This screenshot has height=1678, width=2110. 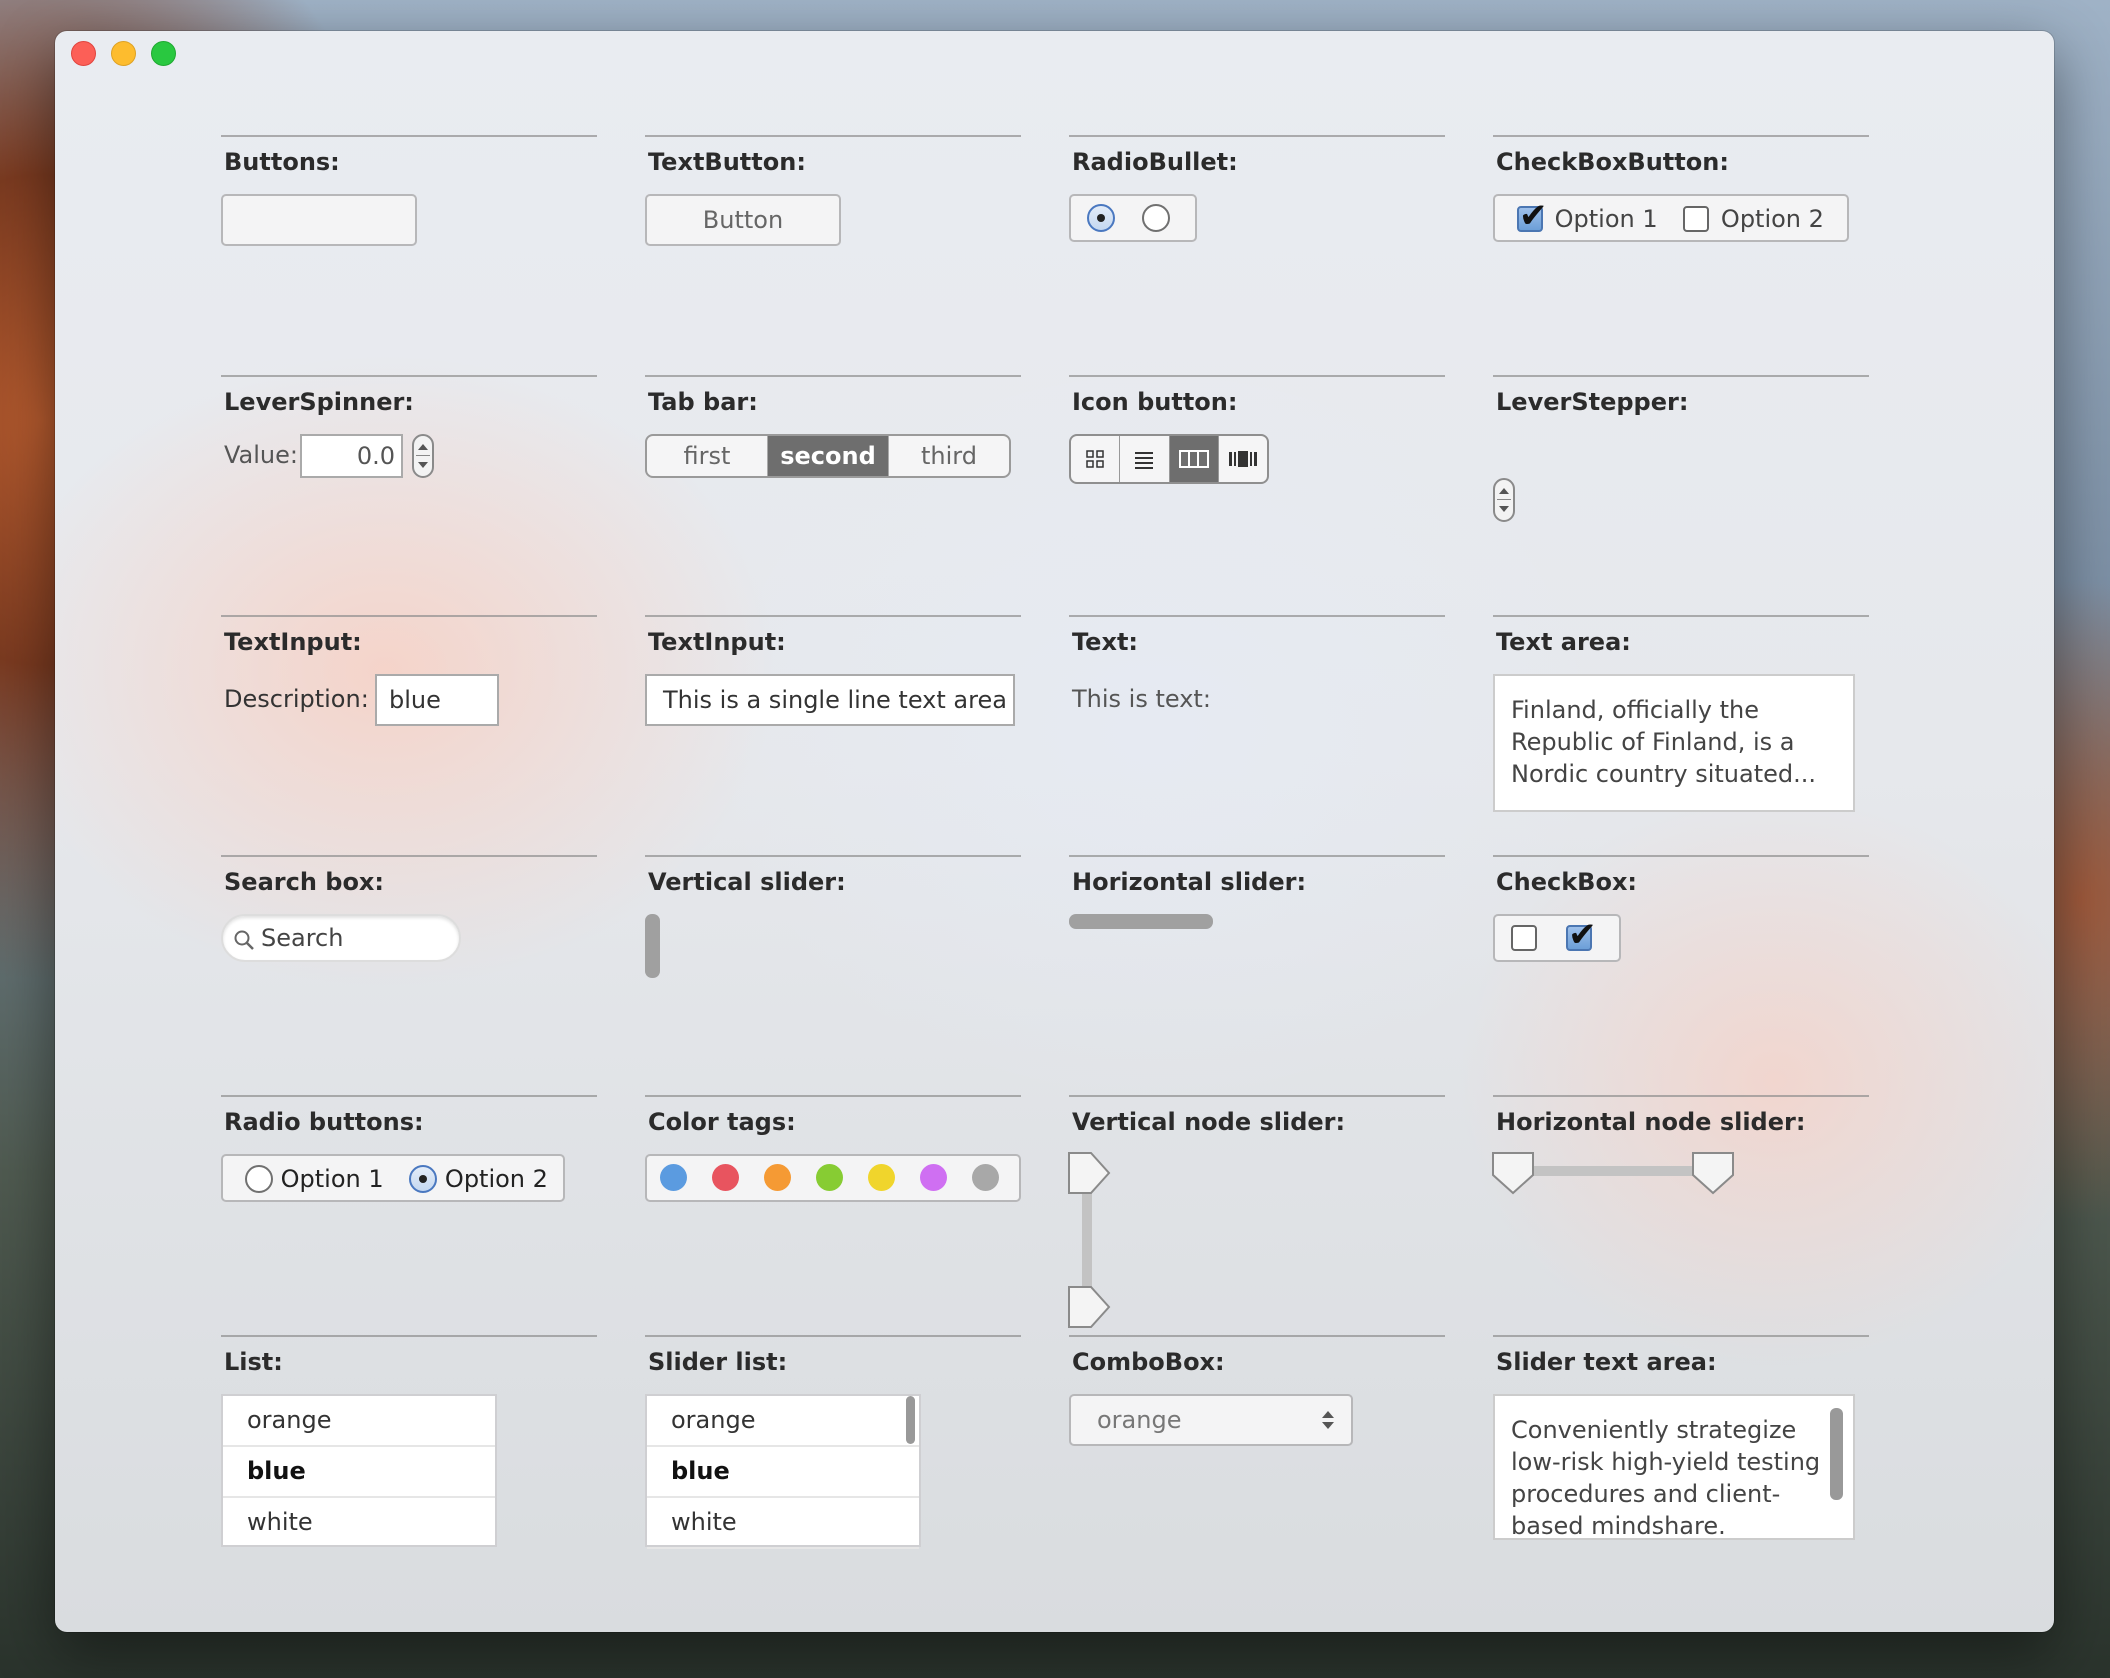 What do you see at coordinates (722, 1122) in the screenshot?
I see `section-title: Color tags:` at bounding box center [722, 1122].